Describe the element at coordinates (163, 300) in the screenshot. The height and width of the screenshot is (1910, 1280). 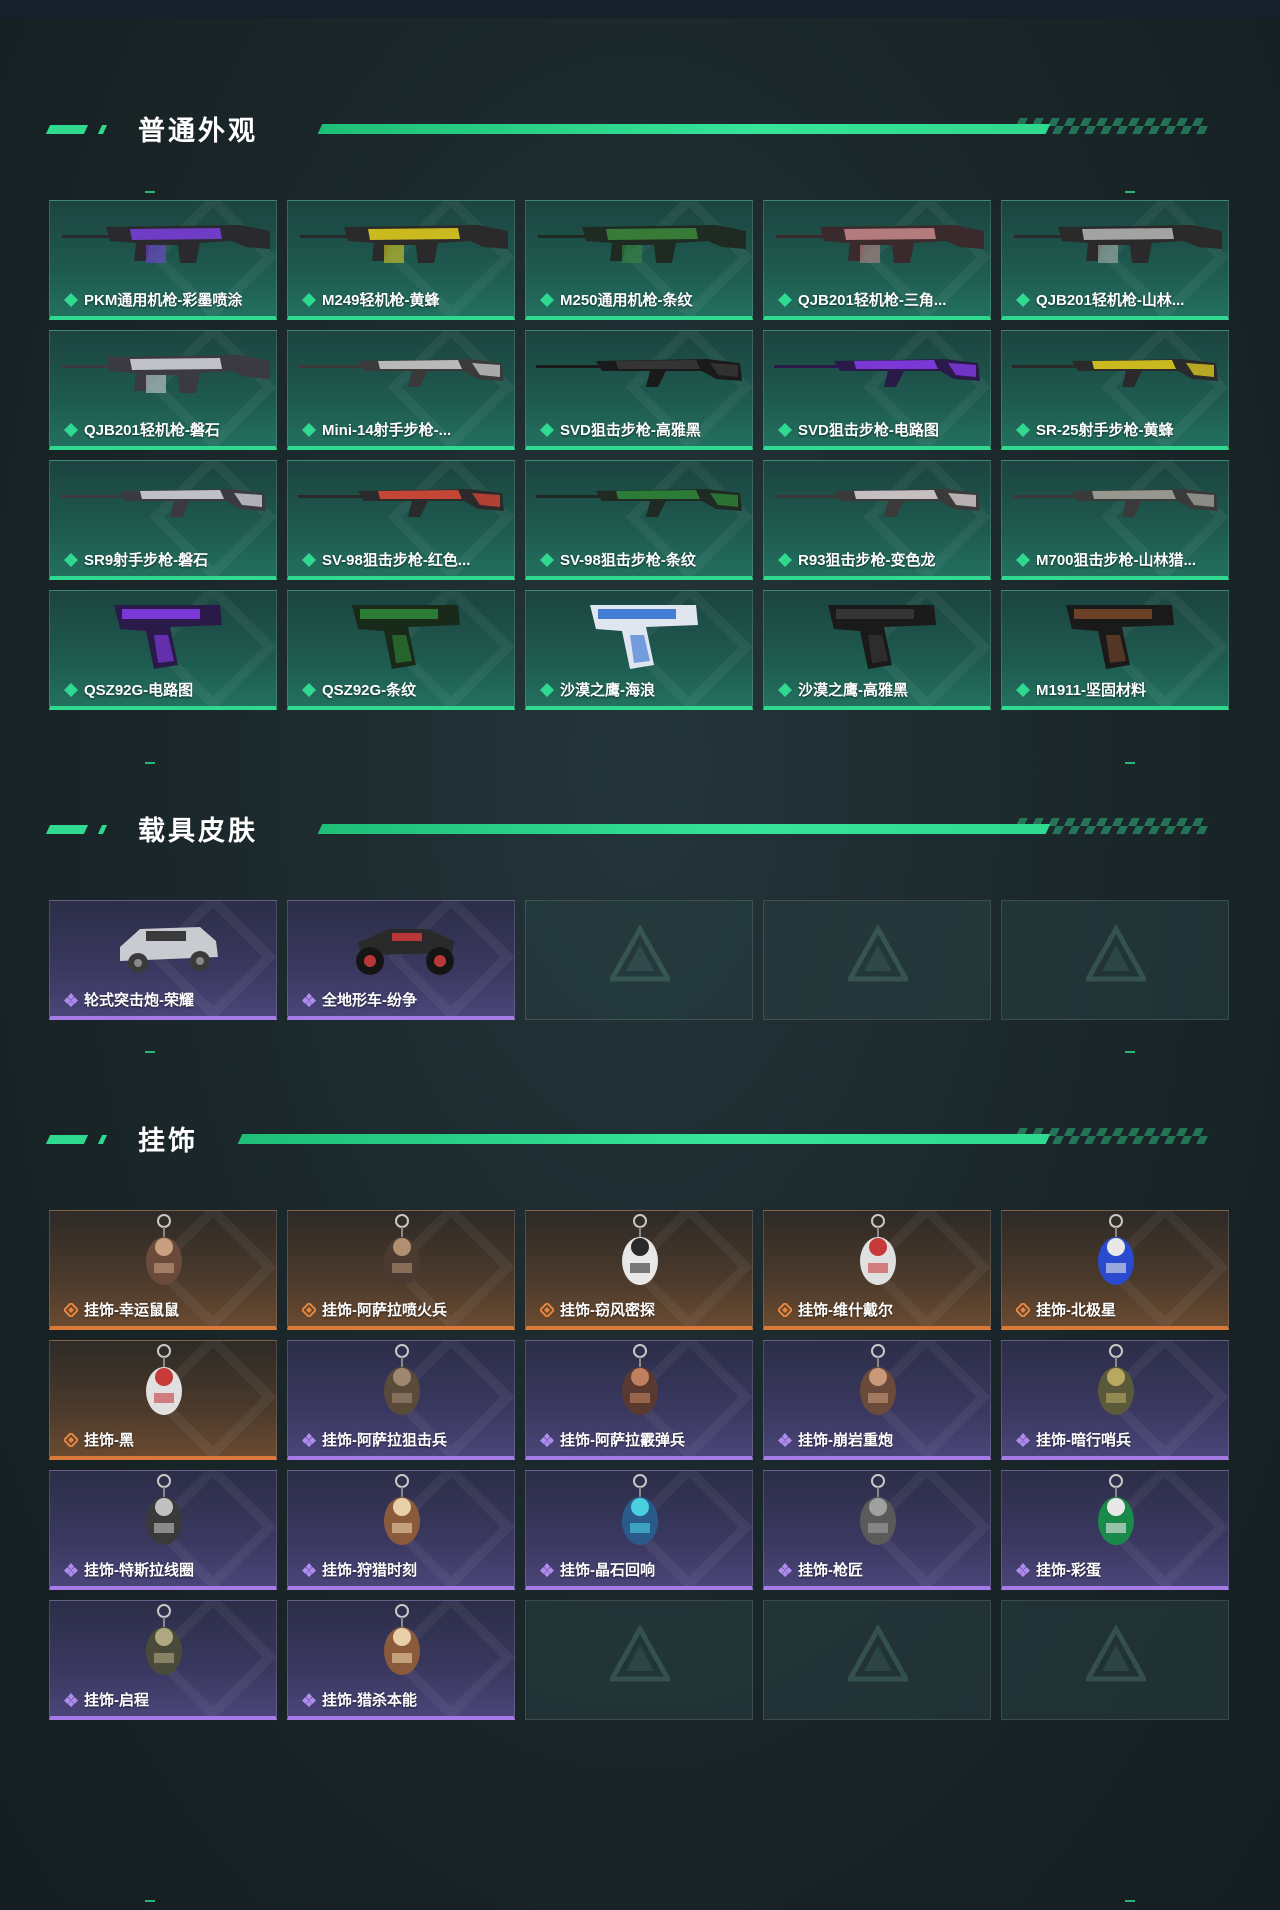
I see `item-name: PKM通用机枪-彩墨喷涂` at that location.